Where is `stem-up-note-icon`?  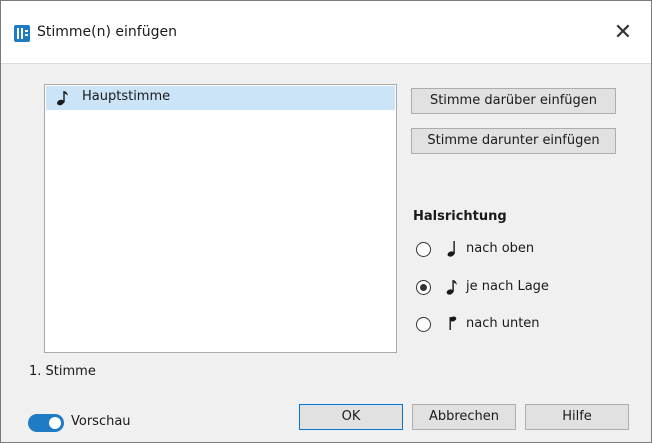 stem-up-note-icon is located at coordinates (452, 251).